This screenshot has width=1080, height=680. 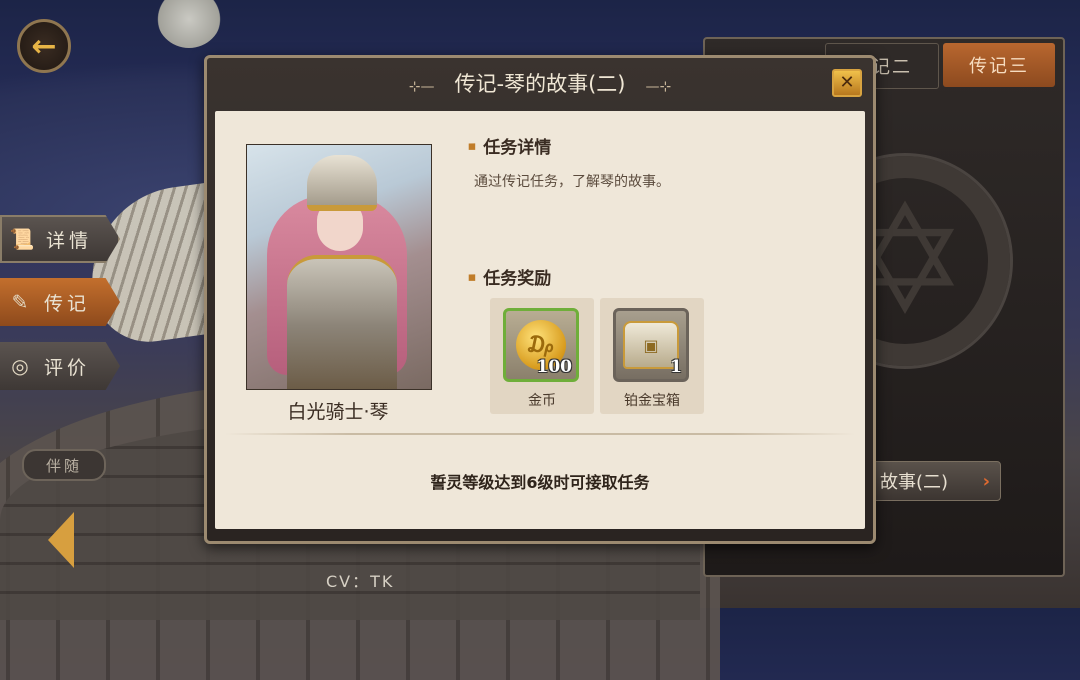 I want to click on reward-item-gold: ₯ 100 金币, so click(x=542, y=356).